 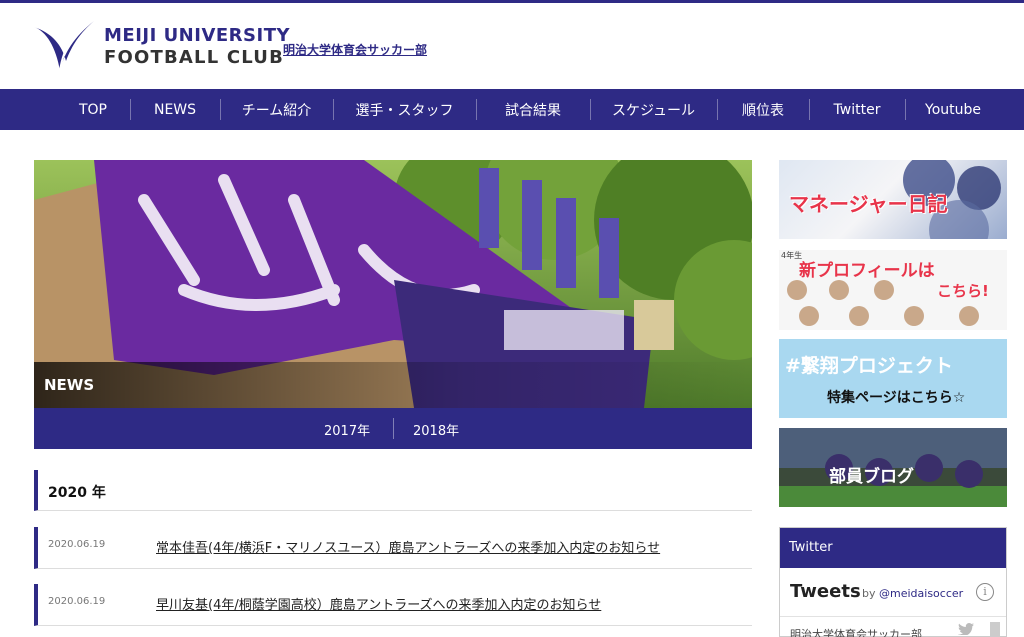 What do you see at coordinates (893, 378) in the screenshot?
I see `project-banner: #繋翔プロジェクト 特集ページはこちら☆` at bounding box center [893, 378].